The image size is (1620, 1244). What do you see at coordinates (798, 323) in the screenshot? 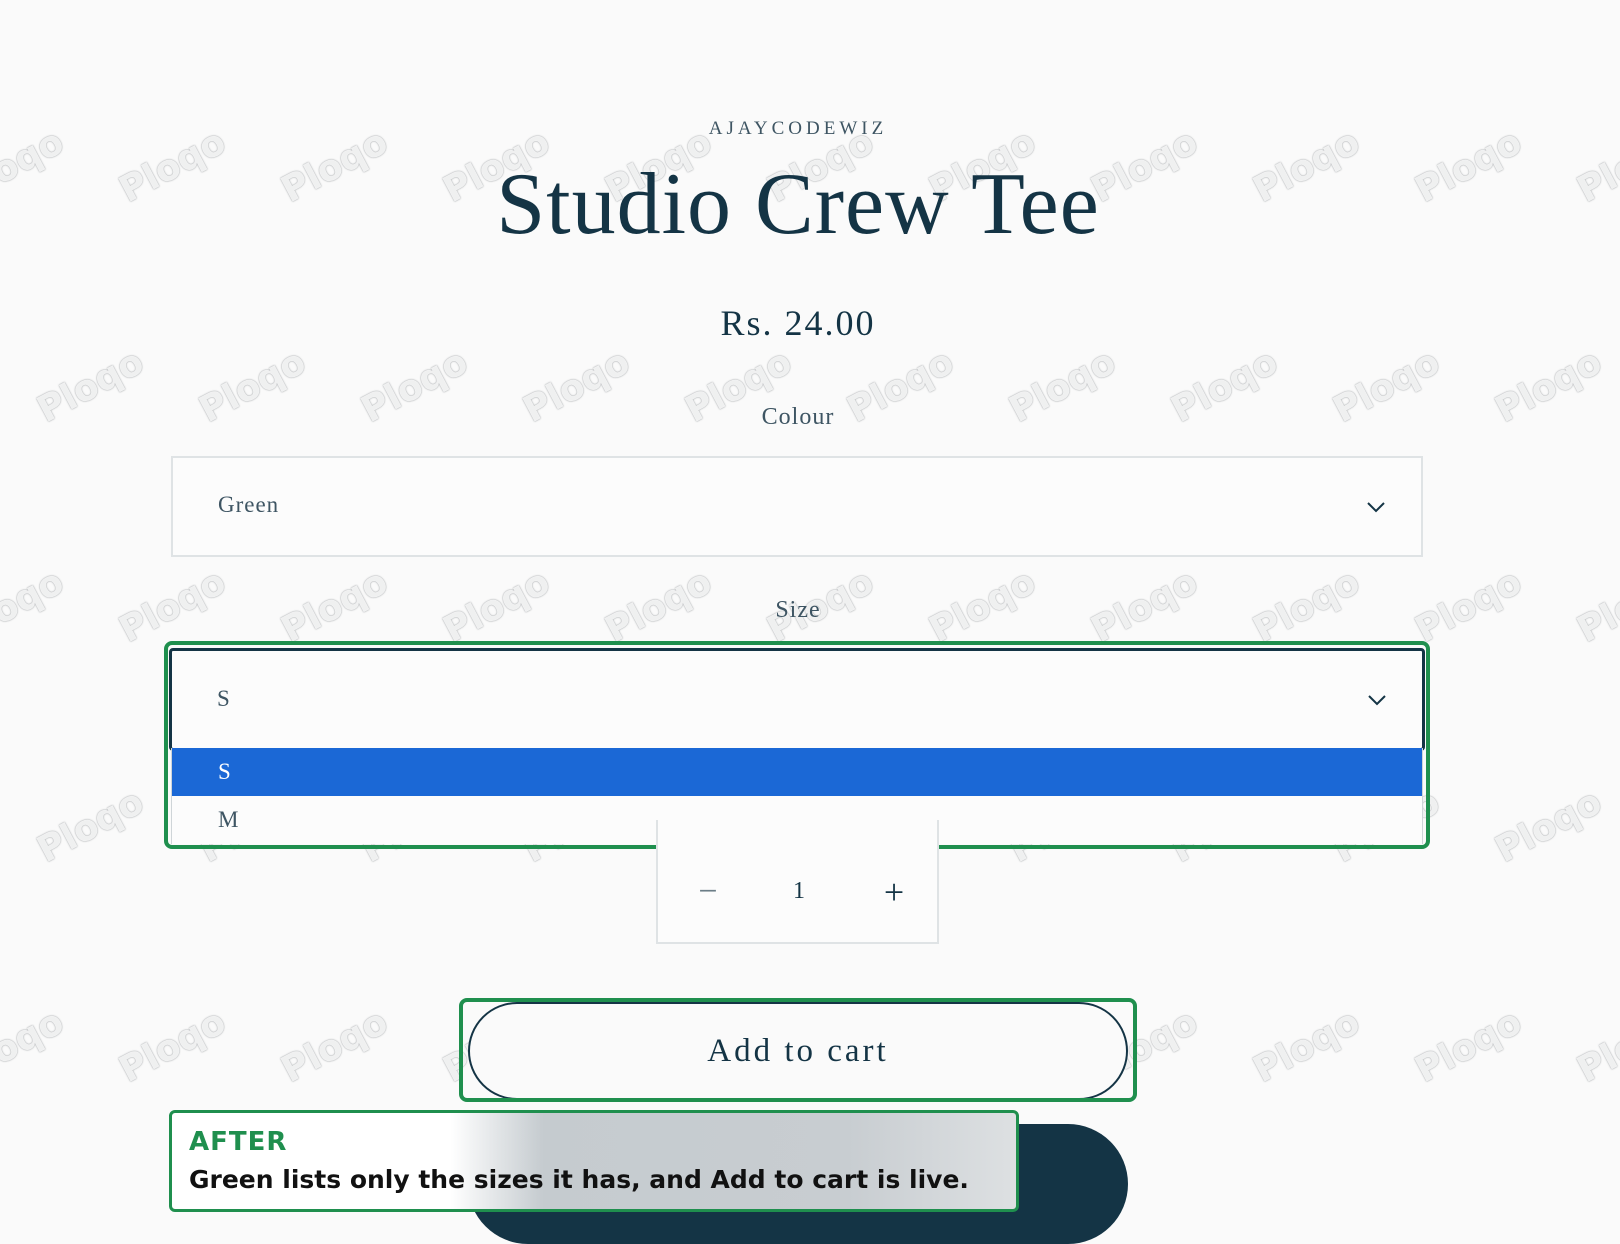
I see `product-price: Rs. 24.00` at bounding box center [798, 323].